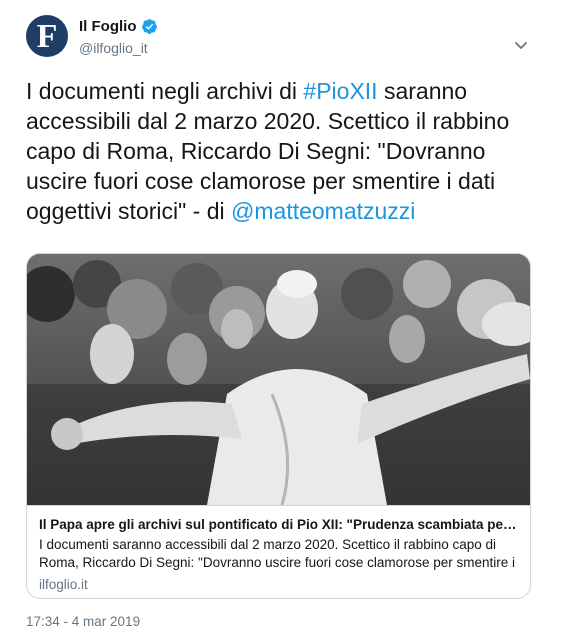 The width and height of the screenshot is (562, 640). Describe the element at coordinates (108, 26) in the screenshot. I see `display-name: Il Foglio` at that location.